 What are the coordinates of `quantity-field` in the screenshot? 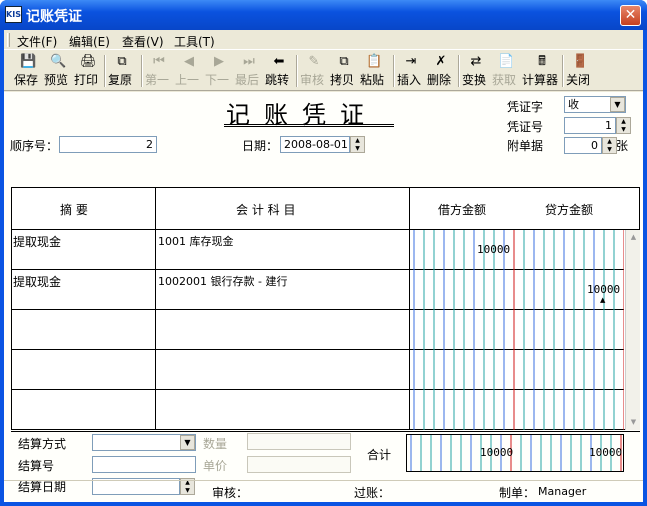 It's located at (299, 441).